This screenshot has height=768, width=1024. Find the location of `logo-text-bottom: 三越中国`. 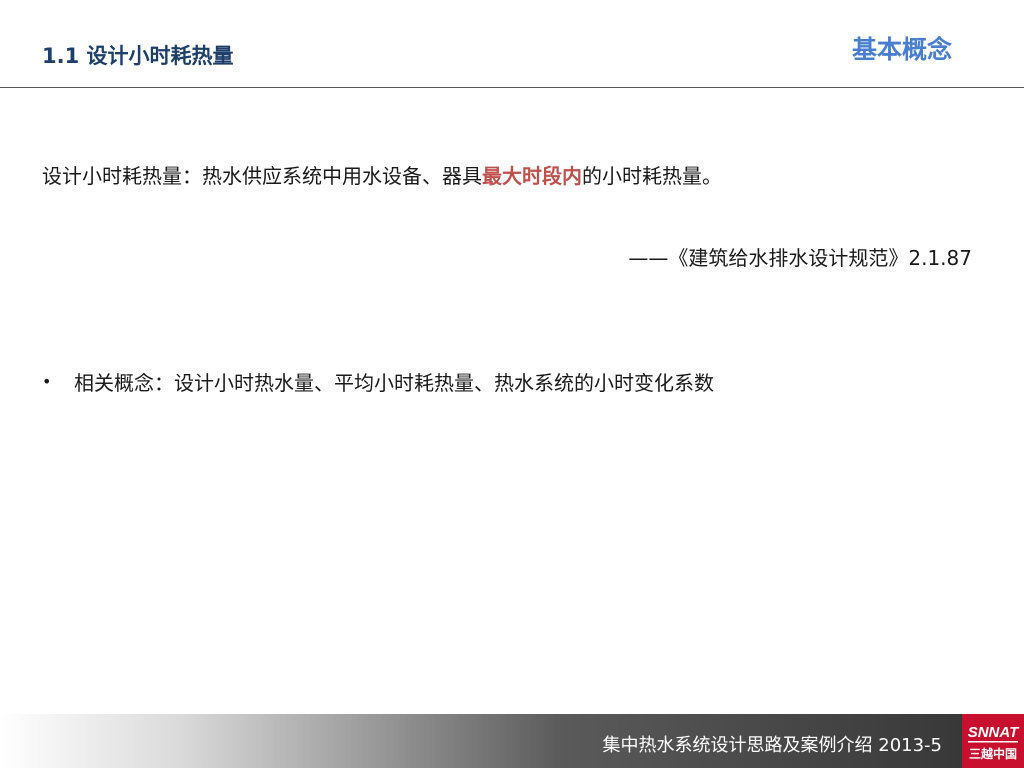

logo-text-bottom: 三越中国 is located at coordinates (993, 753).